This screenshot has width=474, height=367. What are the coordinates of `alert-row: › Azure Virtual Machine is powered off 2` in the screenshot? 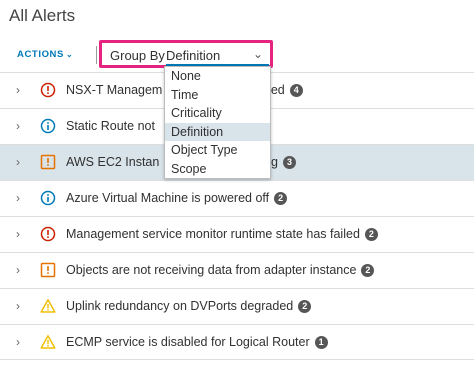 It's located at (237, 198).